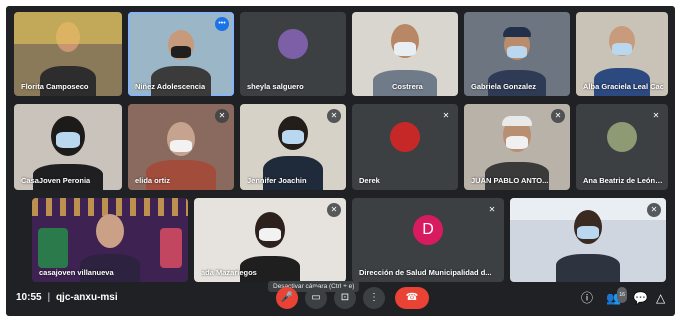 This screenshot has width=681, height=322. I want to click on participant-name: Gabriela Gonzalez, so click(504, 86).